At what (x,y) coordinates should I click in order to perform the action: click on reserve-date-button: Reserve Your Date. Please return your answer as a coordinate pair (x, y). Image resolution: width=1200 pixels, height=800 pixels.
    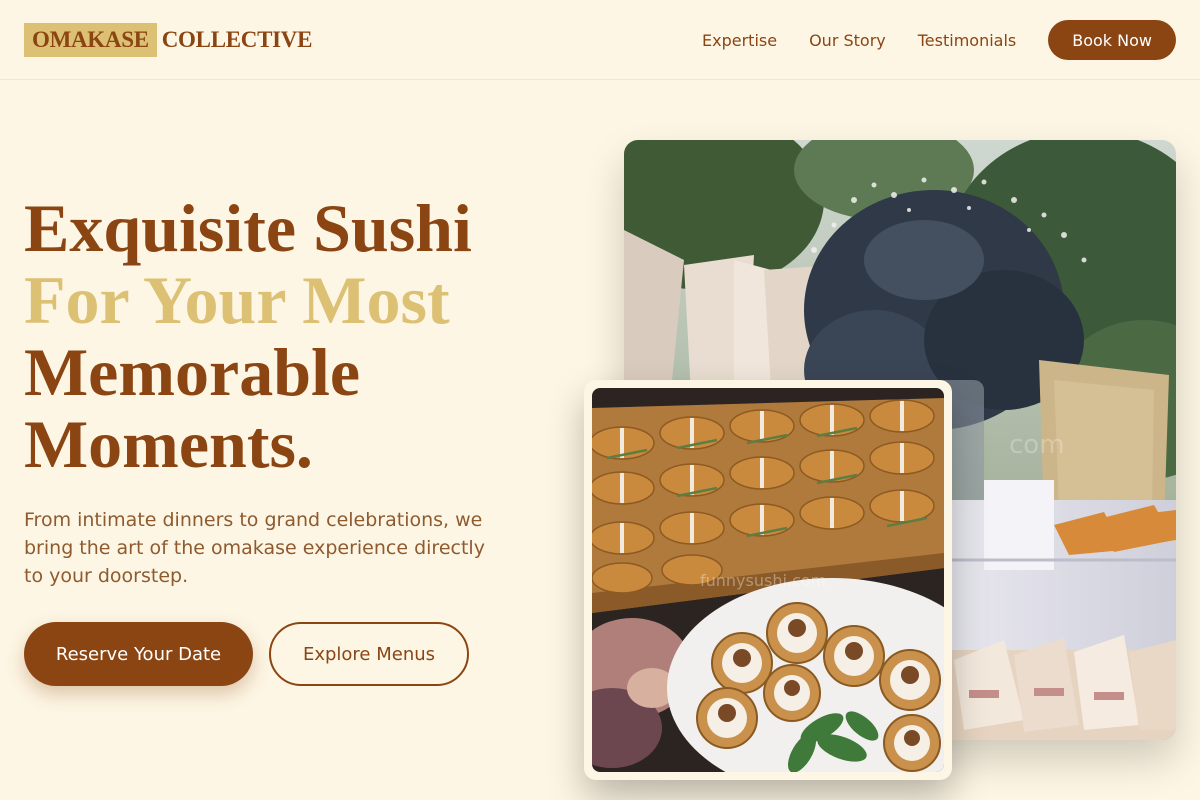
    Looking at the image, I should click on (138, 654).